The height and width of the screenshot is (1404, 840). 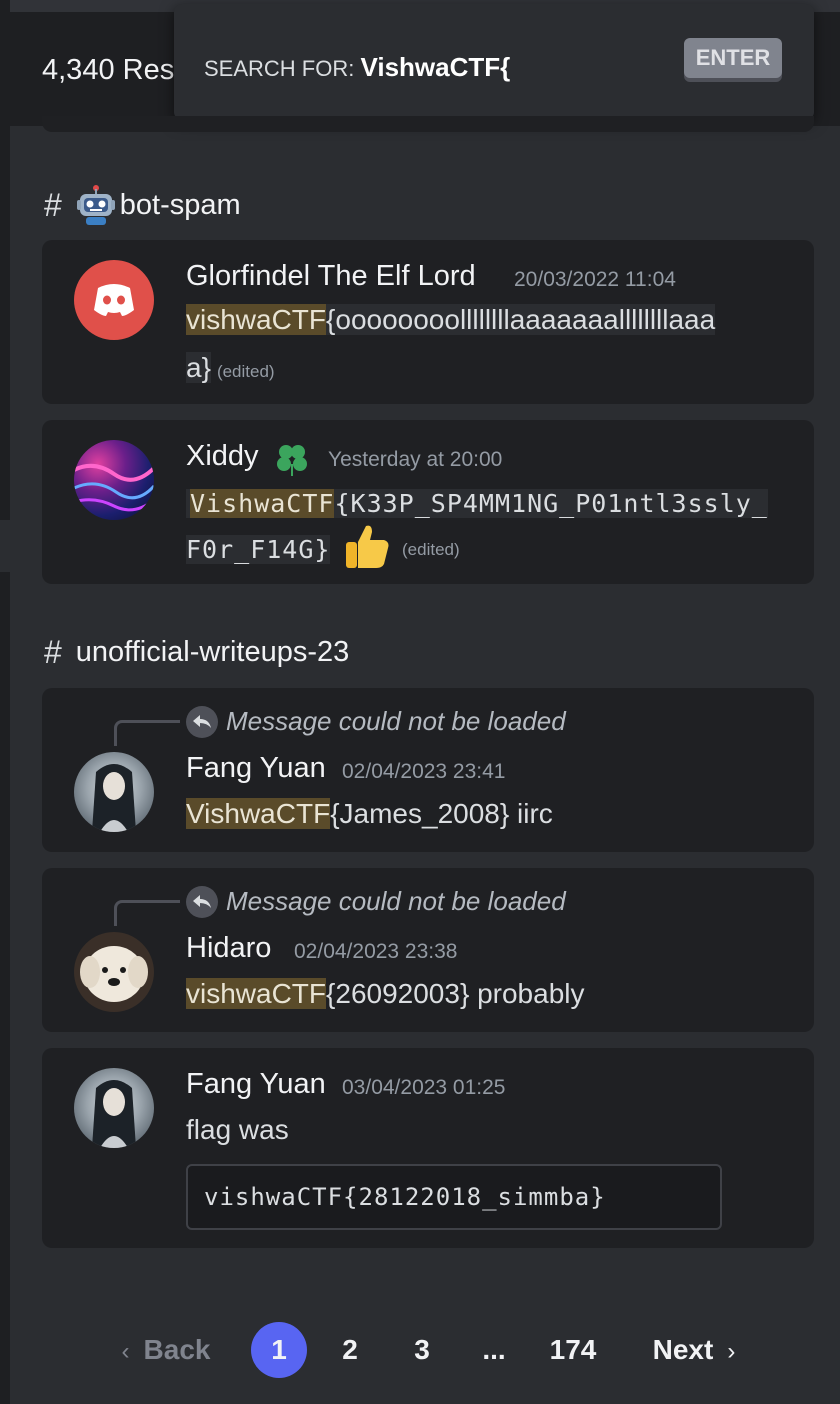 I want to click on next-label: Next, so click(x=683, y=1349).